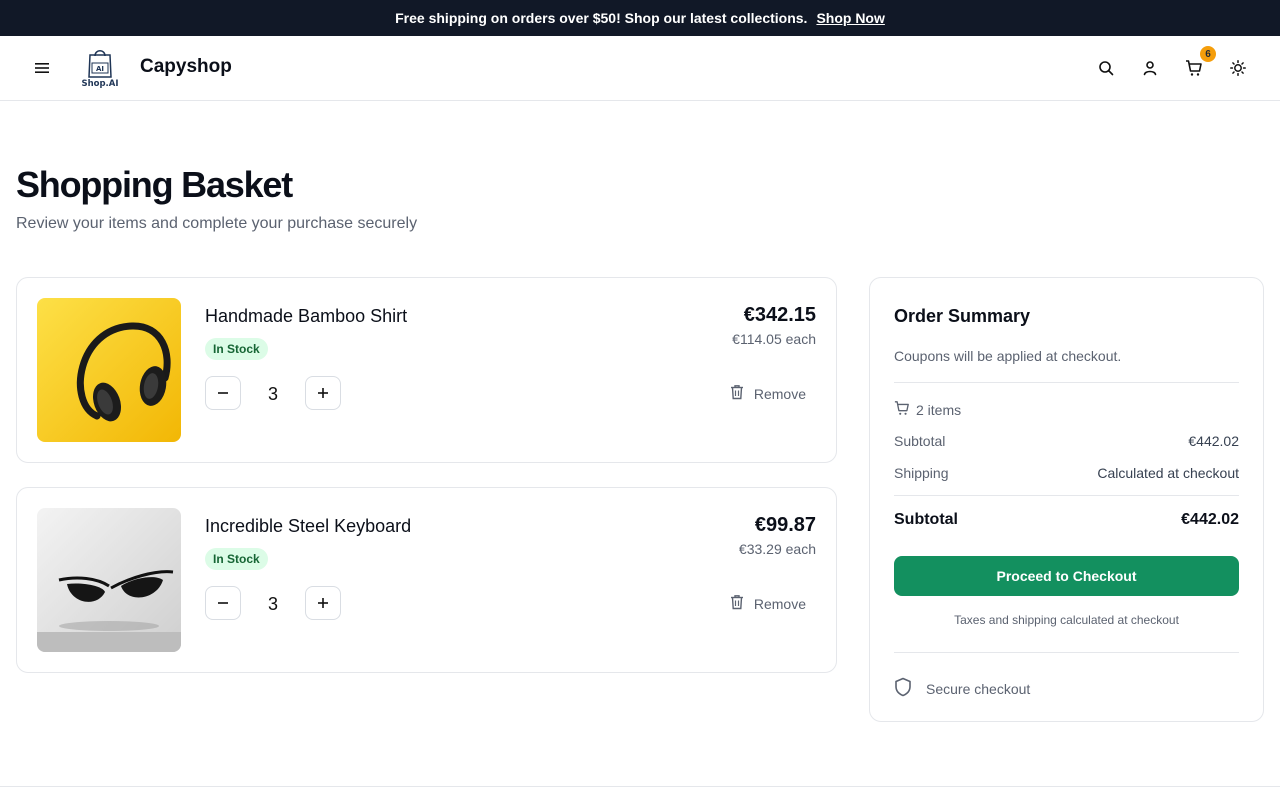 This screenshot has width=1280, height=800. Describe the element at coordinates (921, 473) in the screenshot. I see `shipping-label: Shipping` at that location.